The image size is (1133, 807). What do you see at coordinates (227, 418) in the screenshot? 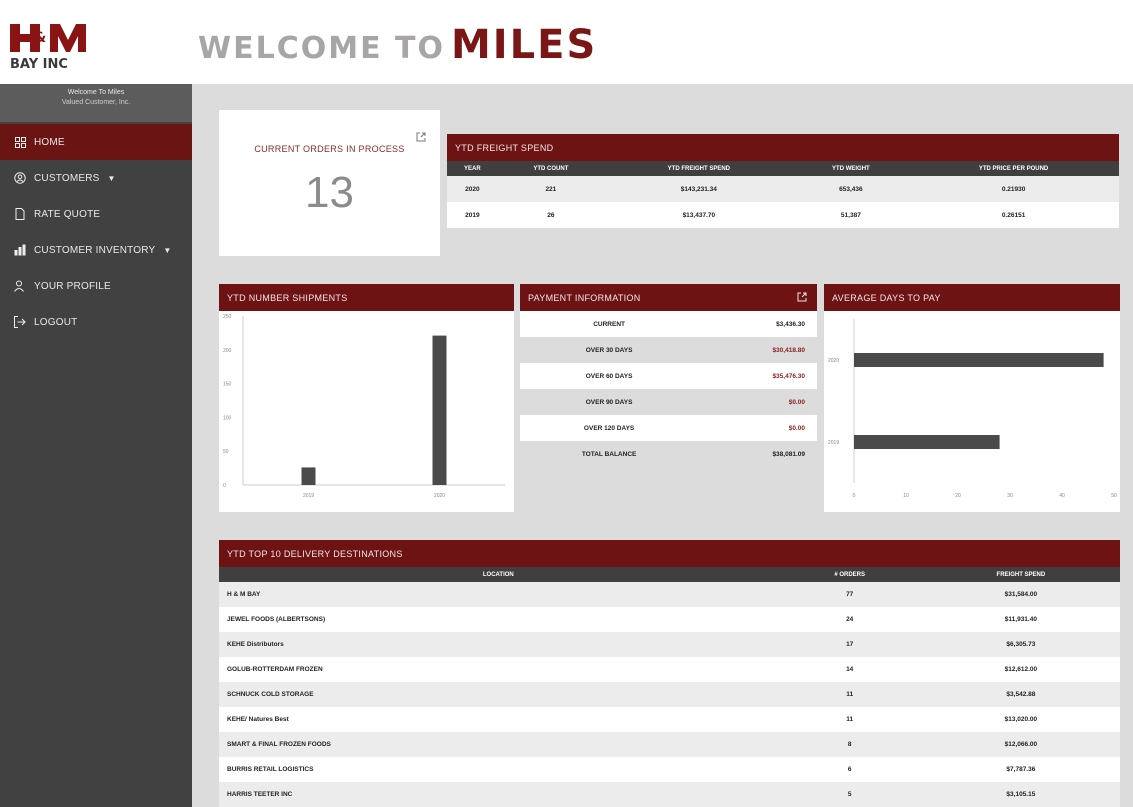
I see `y-tick-label: 100` at bounding box center [227, 418].